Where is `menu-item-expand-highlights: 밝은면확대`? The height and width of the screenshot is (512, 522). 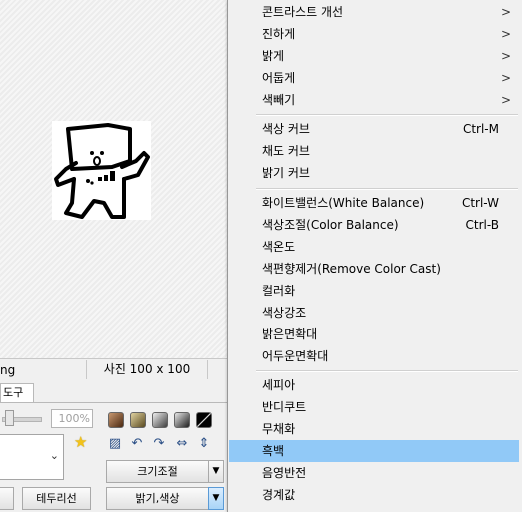
menu-item-expand-highlights: 밝은면확대 is located at coordinates (374, 334).